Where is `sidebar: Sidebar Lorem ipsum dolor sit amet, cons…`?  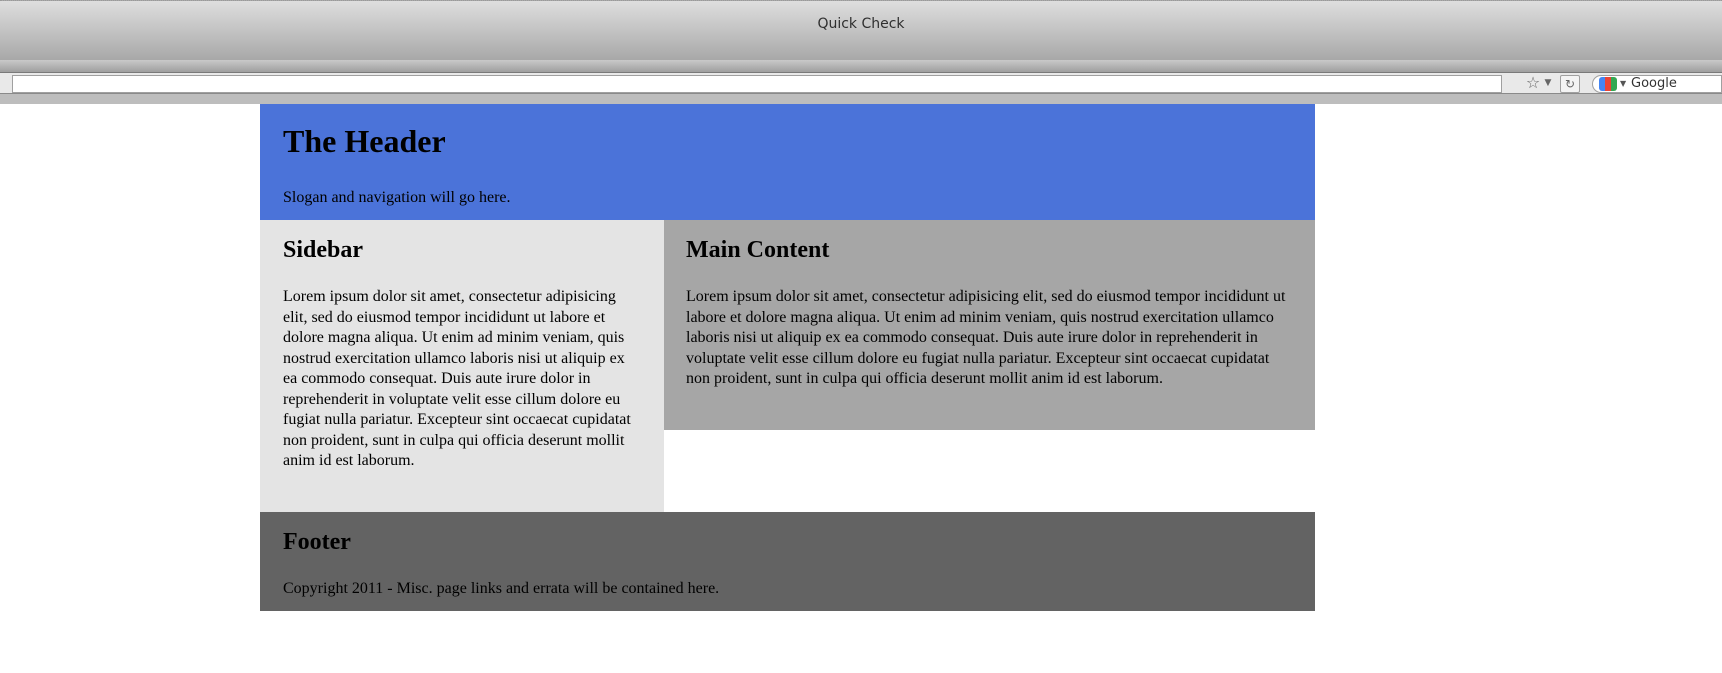 sidebar: Sidebar Lorem ipsum dolor sit amet, cons… is located at coordinates (462, 366).